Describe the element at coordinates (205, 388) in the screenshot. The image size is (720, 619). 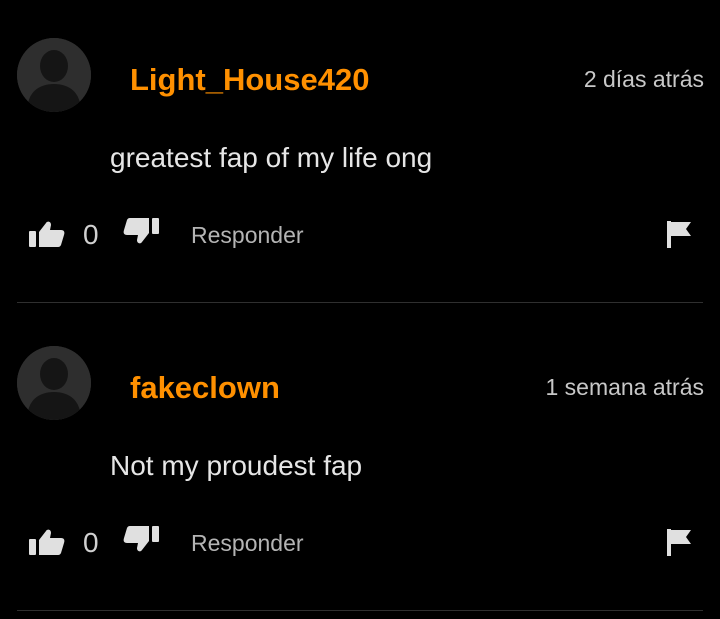
I see `comment-username: fakeclown` at that location.